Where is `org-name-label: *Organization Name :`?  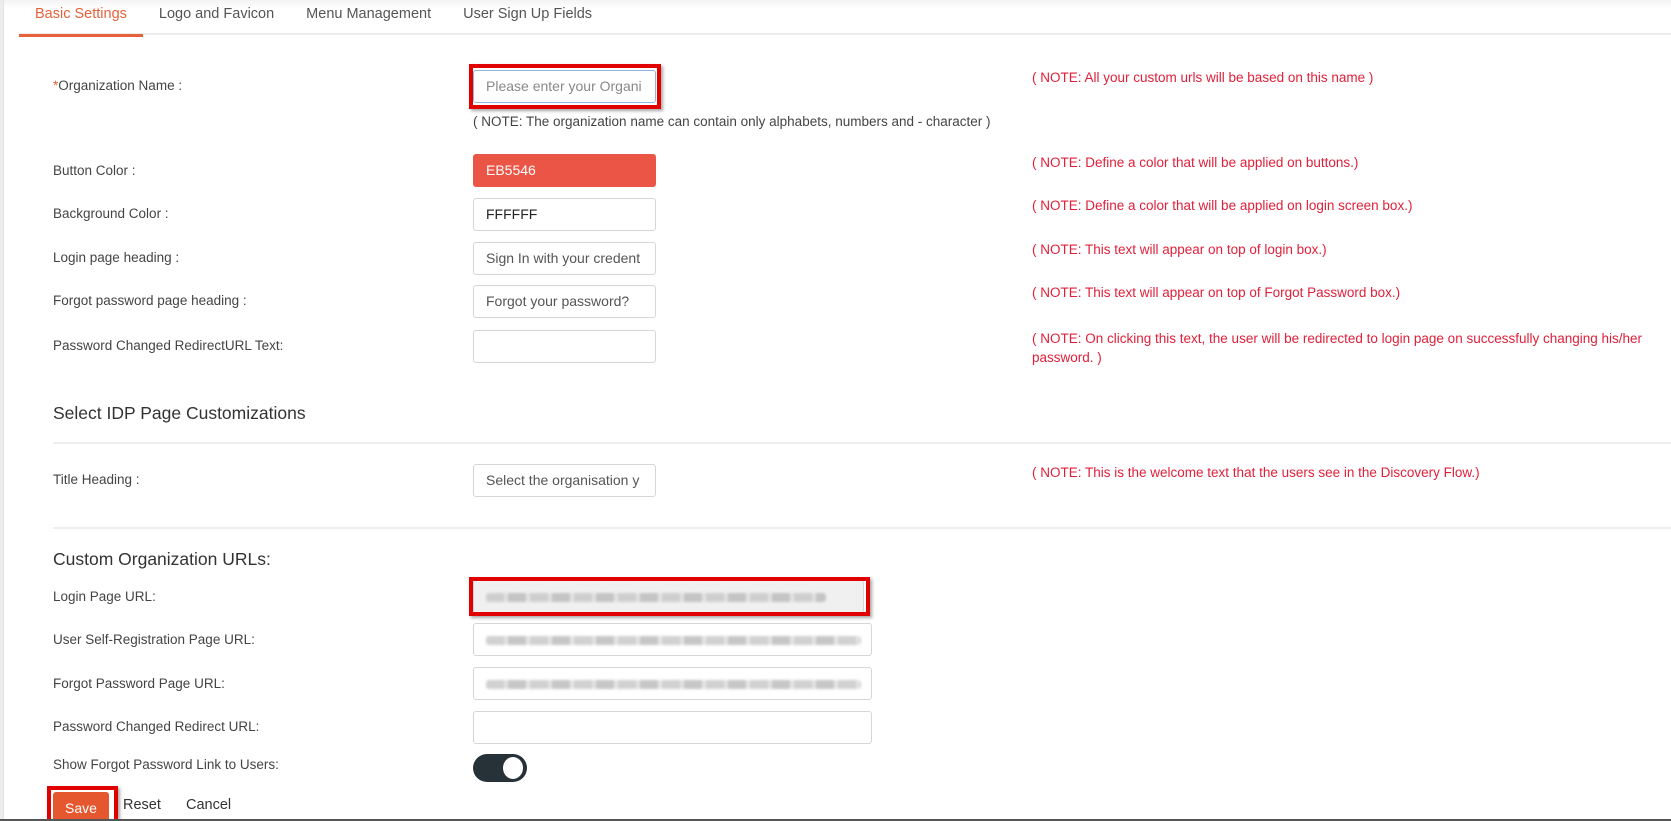
org-name-label: *Organization Name : is located at coordinates (117, 85).